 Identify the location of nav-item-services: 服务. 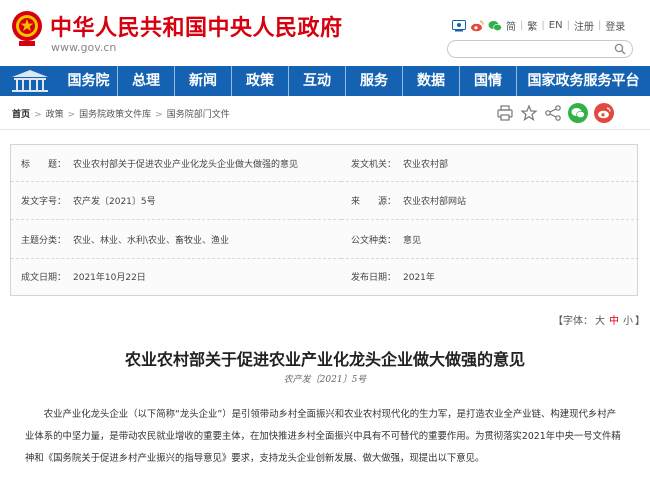
(373, 81).